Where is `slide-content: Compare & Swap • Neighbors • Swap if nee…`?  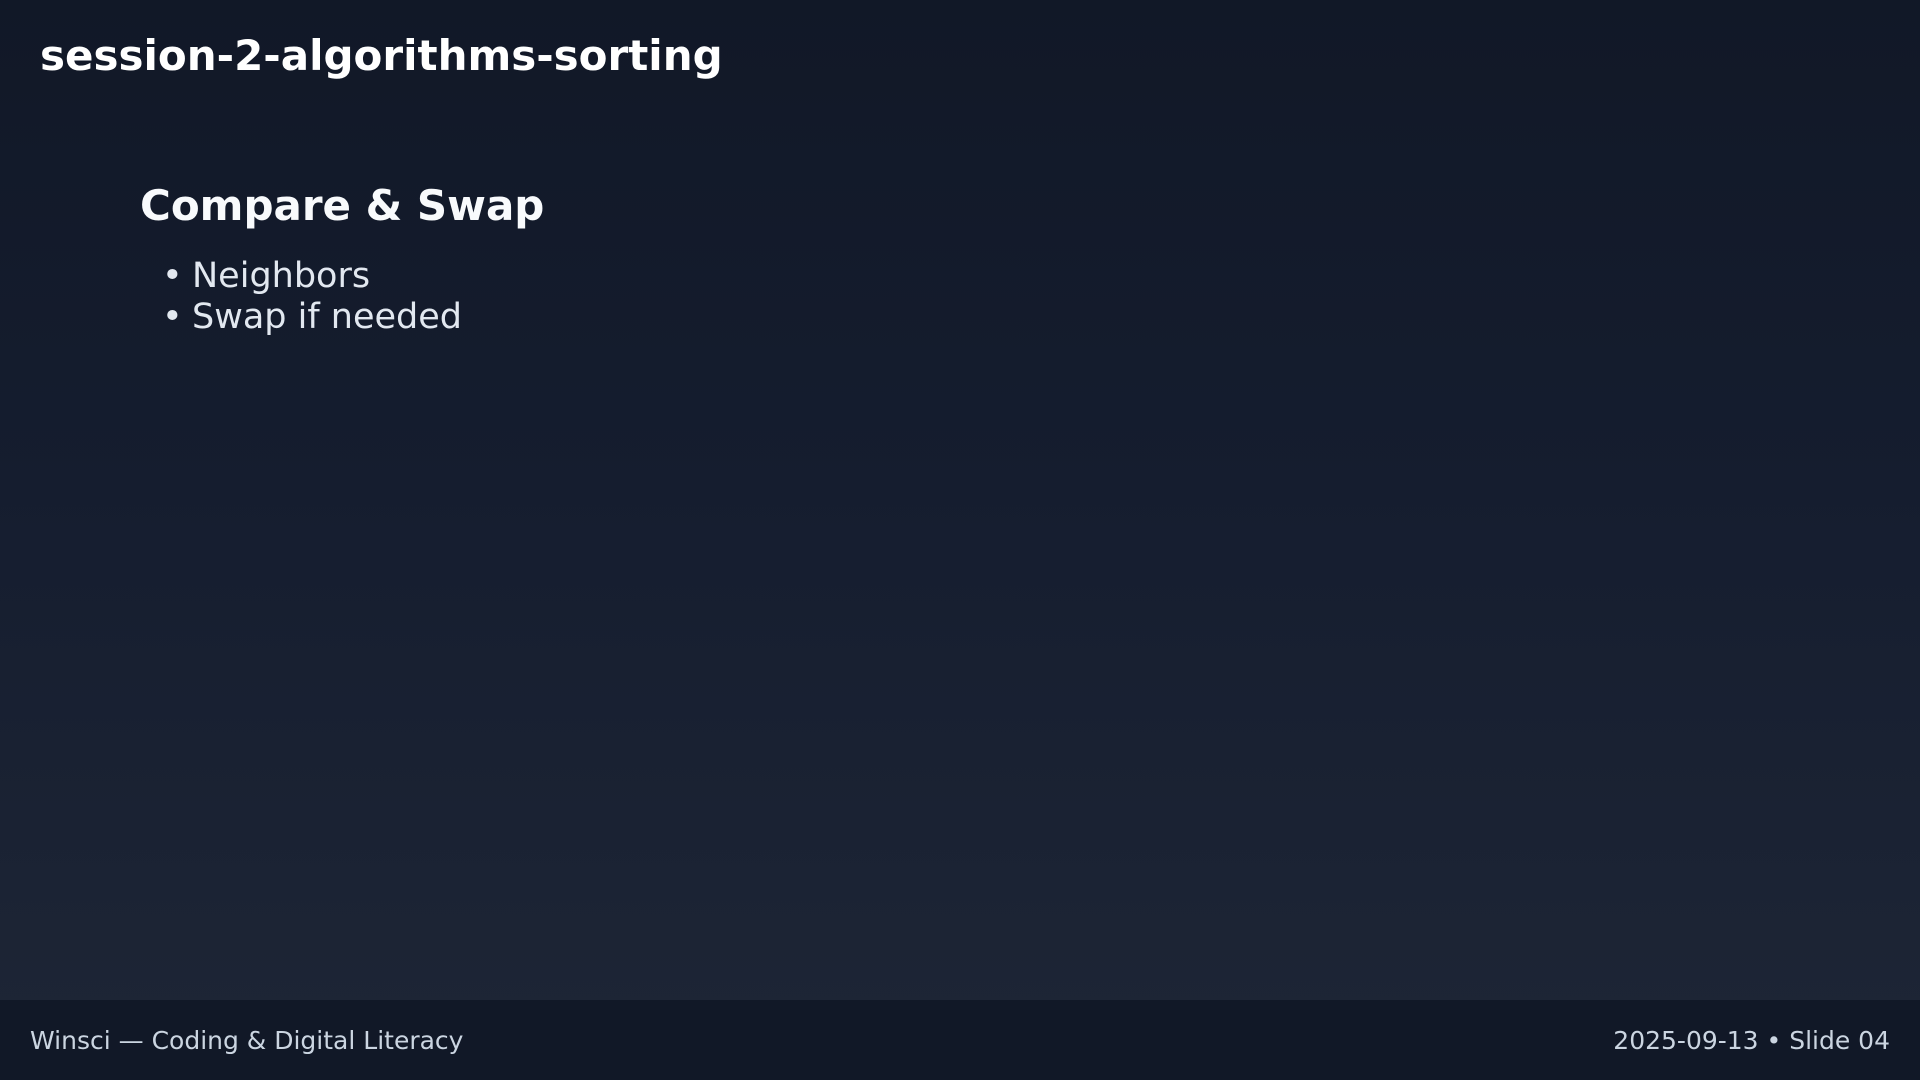 slide-content: Compare & Swap • Neighbors • Swap if nee… is located at coordinates (940, 258).